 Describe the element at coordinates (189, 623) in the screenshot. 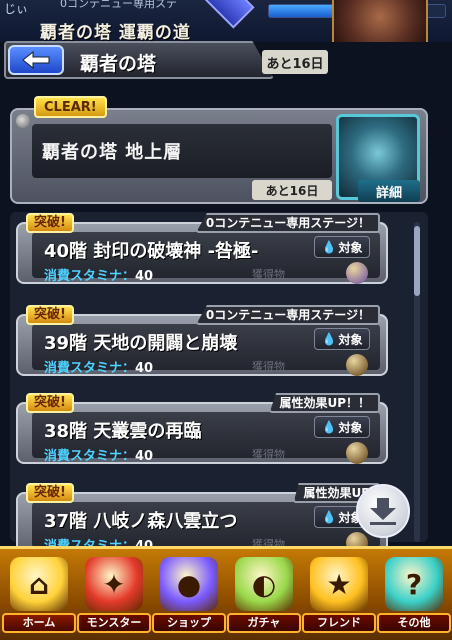

I see `nav-label: ショップ` at that location.